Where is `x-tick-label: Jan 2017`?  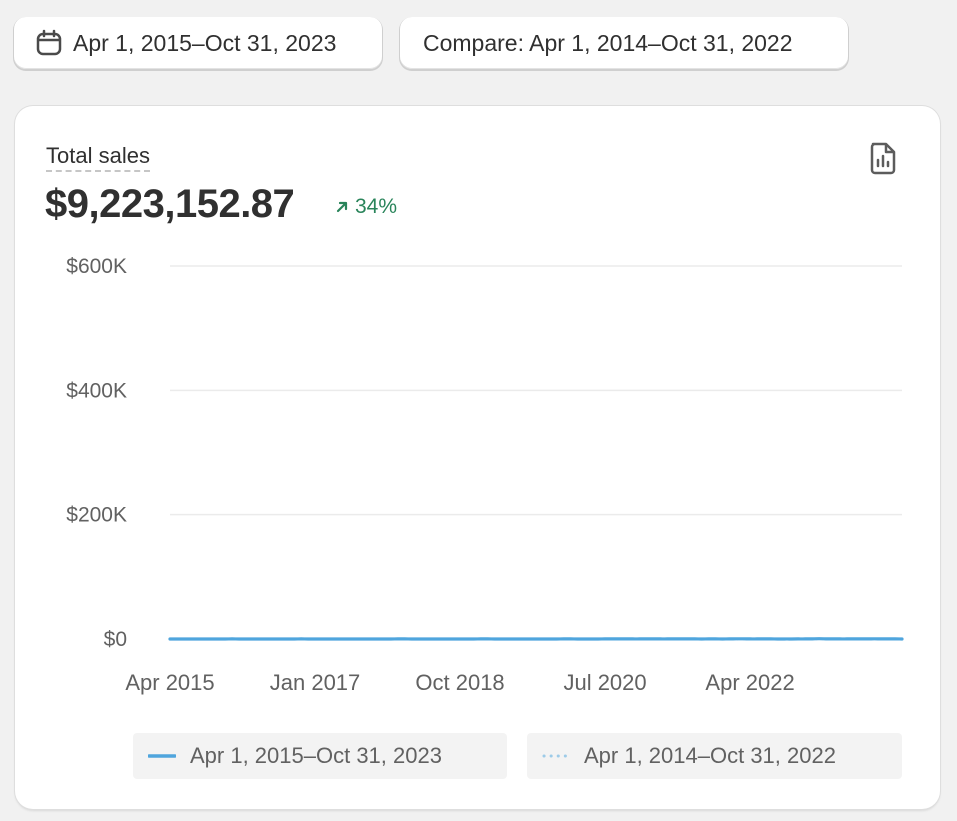 x-tick-label: Jan 2017 is located at coordinates (315, 682).